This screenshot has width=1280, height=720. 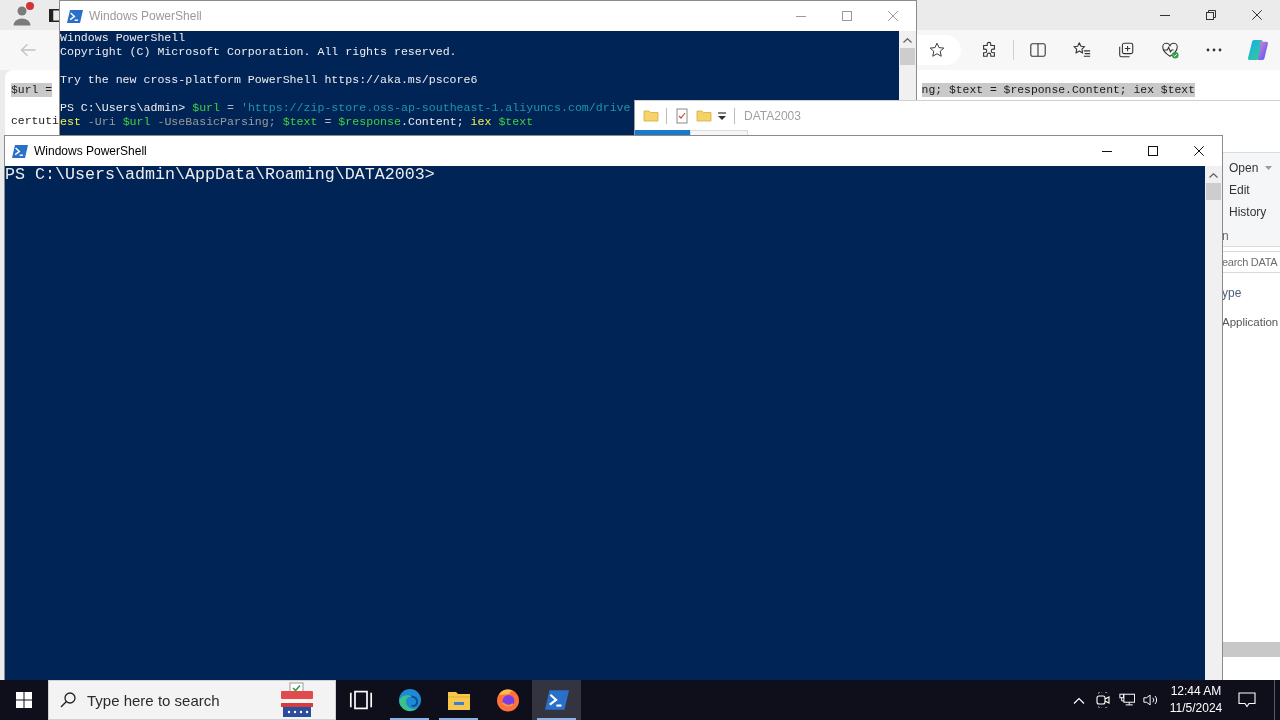 I want to click on task-view-icon, so click(x=360, y=700).